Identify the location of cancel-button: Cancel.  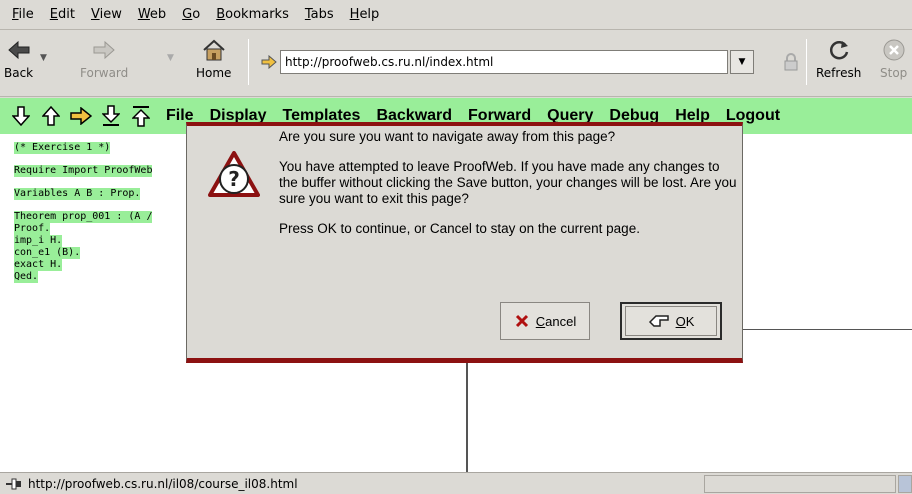
(545, 321).